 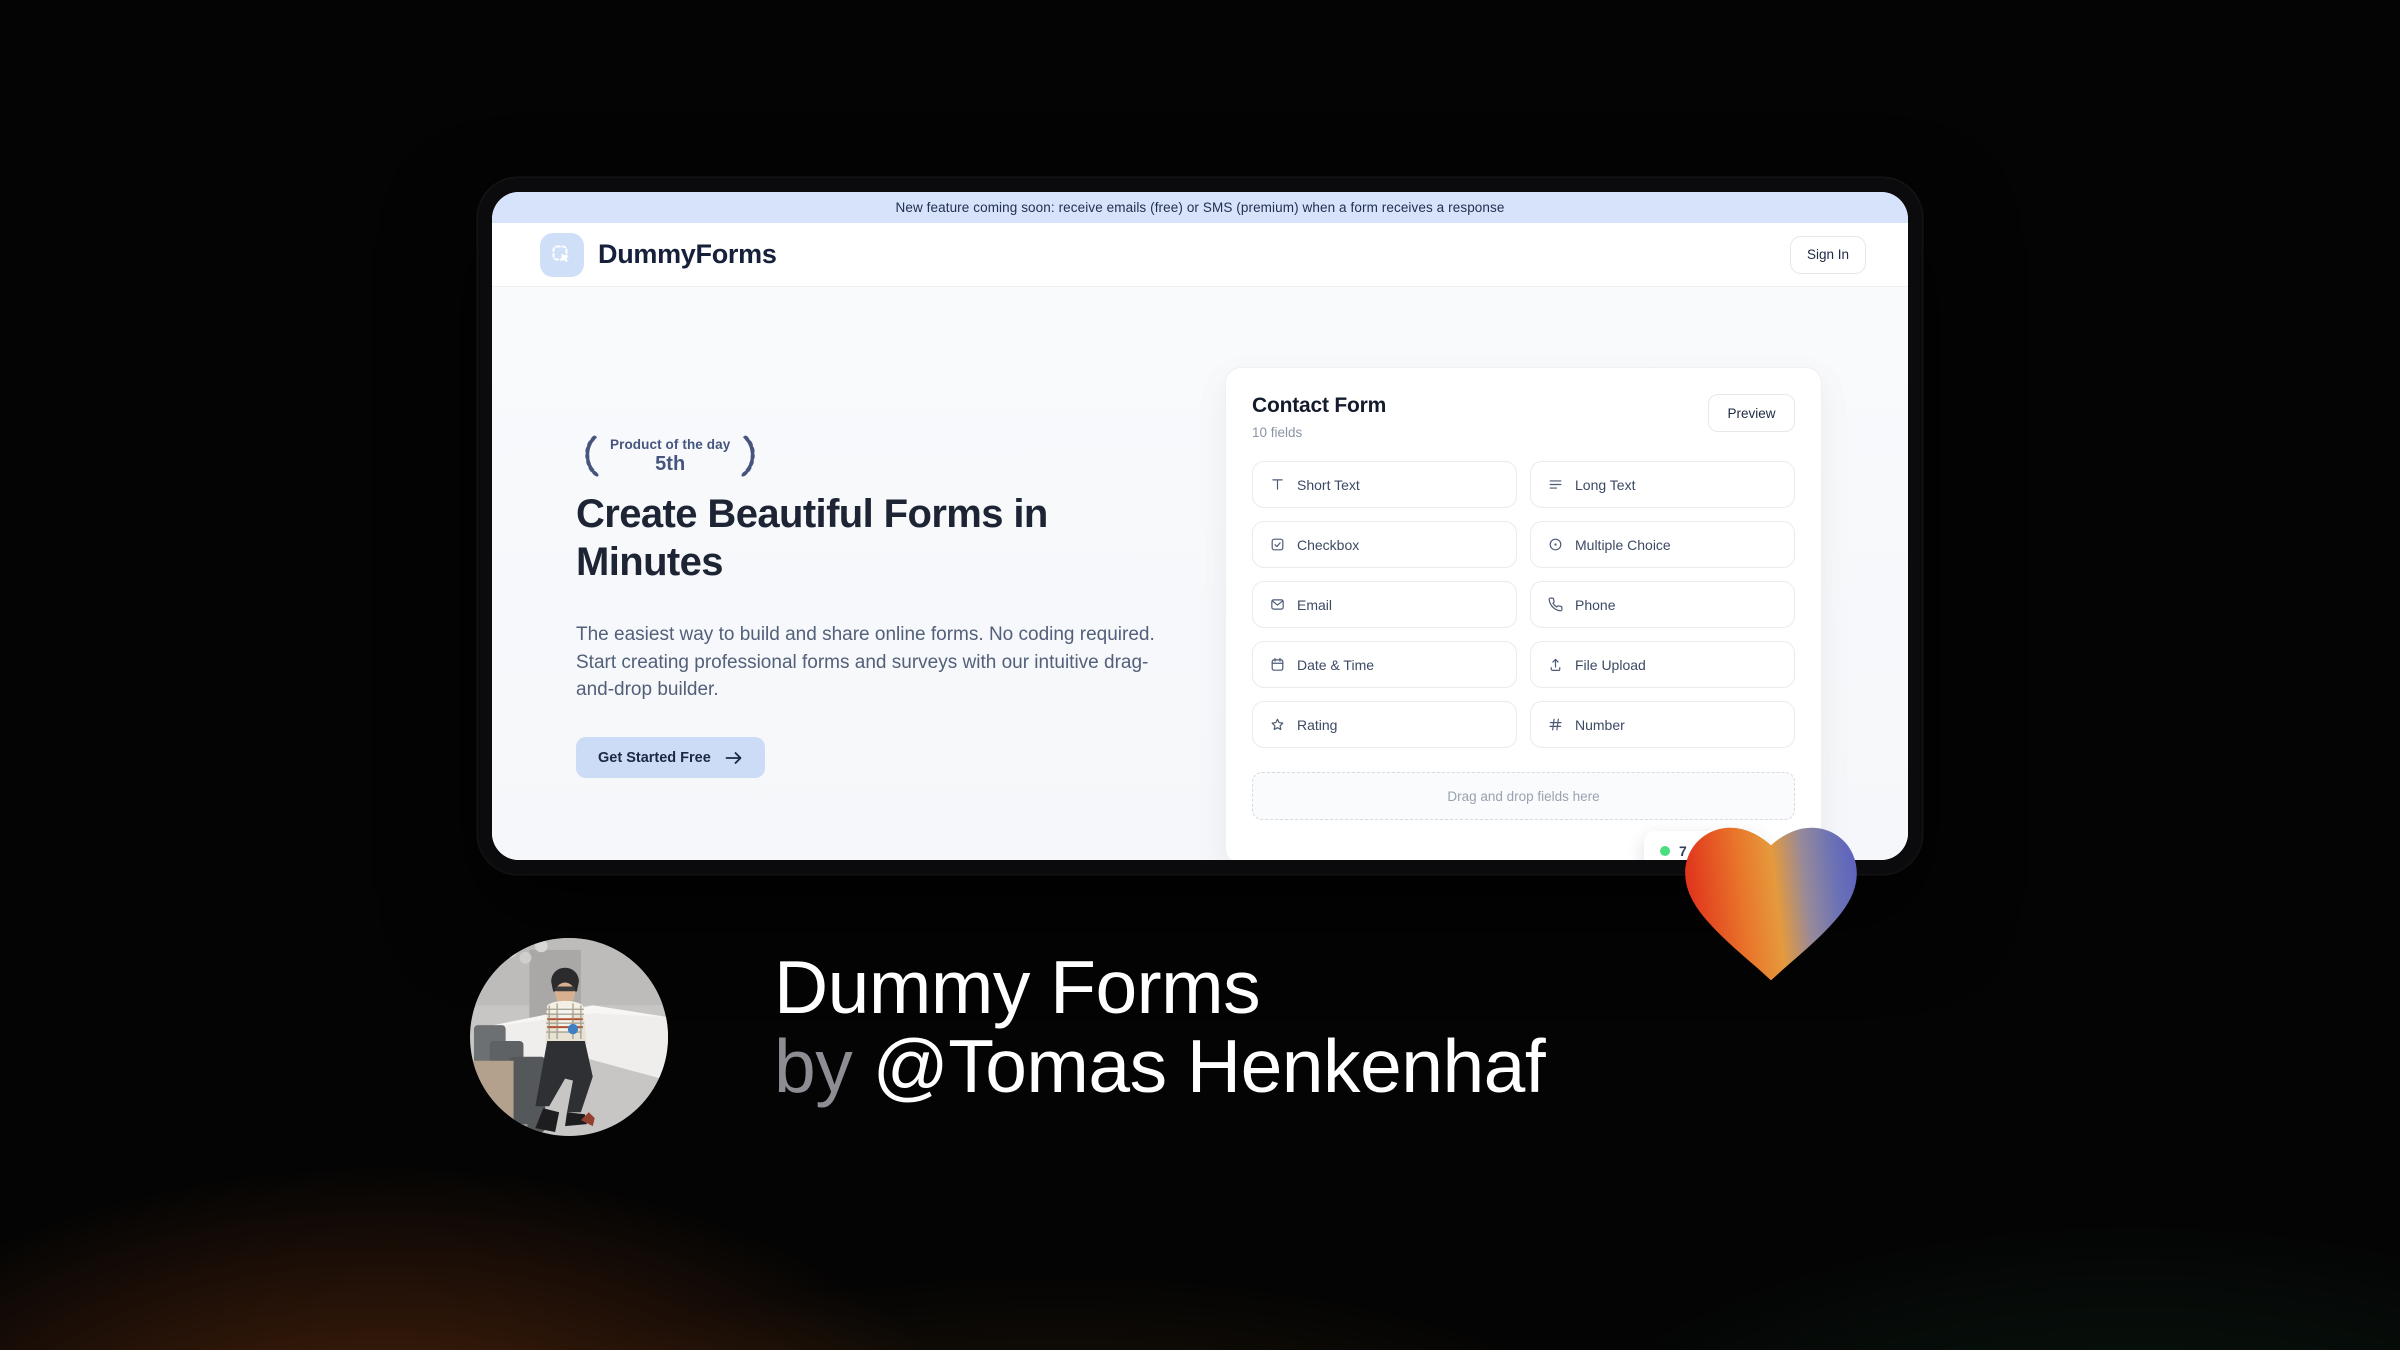 I want to click on award-rank: 5th, so click(x=670, y=463).